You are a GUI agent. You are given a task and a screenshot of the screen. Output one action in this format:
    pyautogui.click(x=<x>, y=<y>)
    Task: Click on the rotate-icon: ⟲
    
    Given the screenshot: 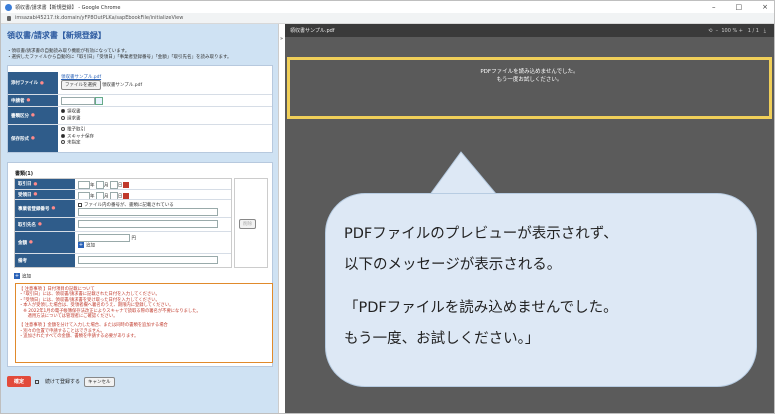 What is the action you would take?
    pyautogui.click(x=710, y=31)
    